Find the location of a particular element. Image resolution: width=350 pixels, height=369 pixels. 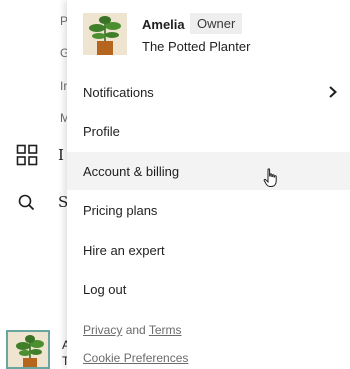

cookie-preferences-line: Cookie Preferences is located at coordinates (135, 358).